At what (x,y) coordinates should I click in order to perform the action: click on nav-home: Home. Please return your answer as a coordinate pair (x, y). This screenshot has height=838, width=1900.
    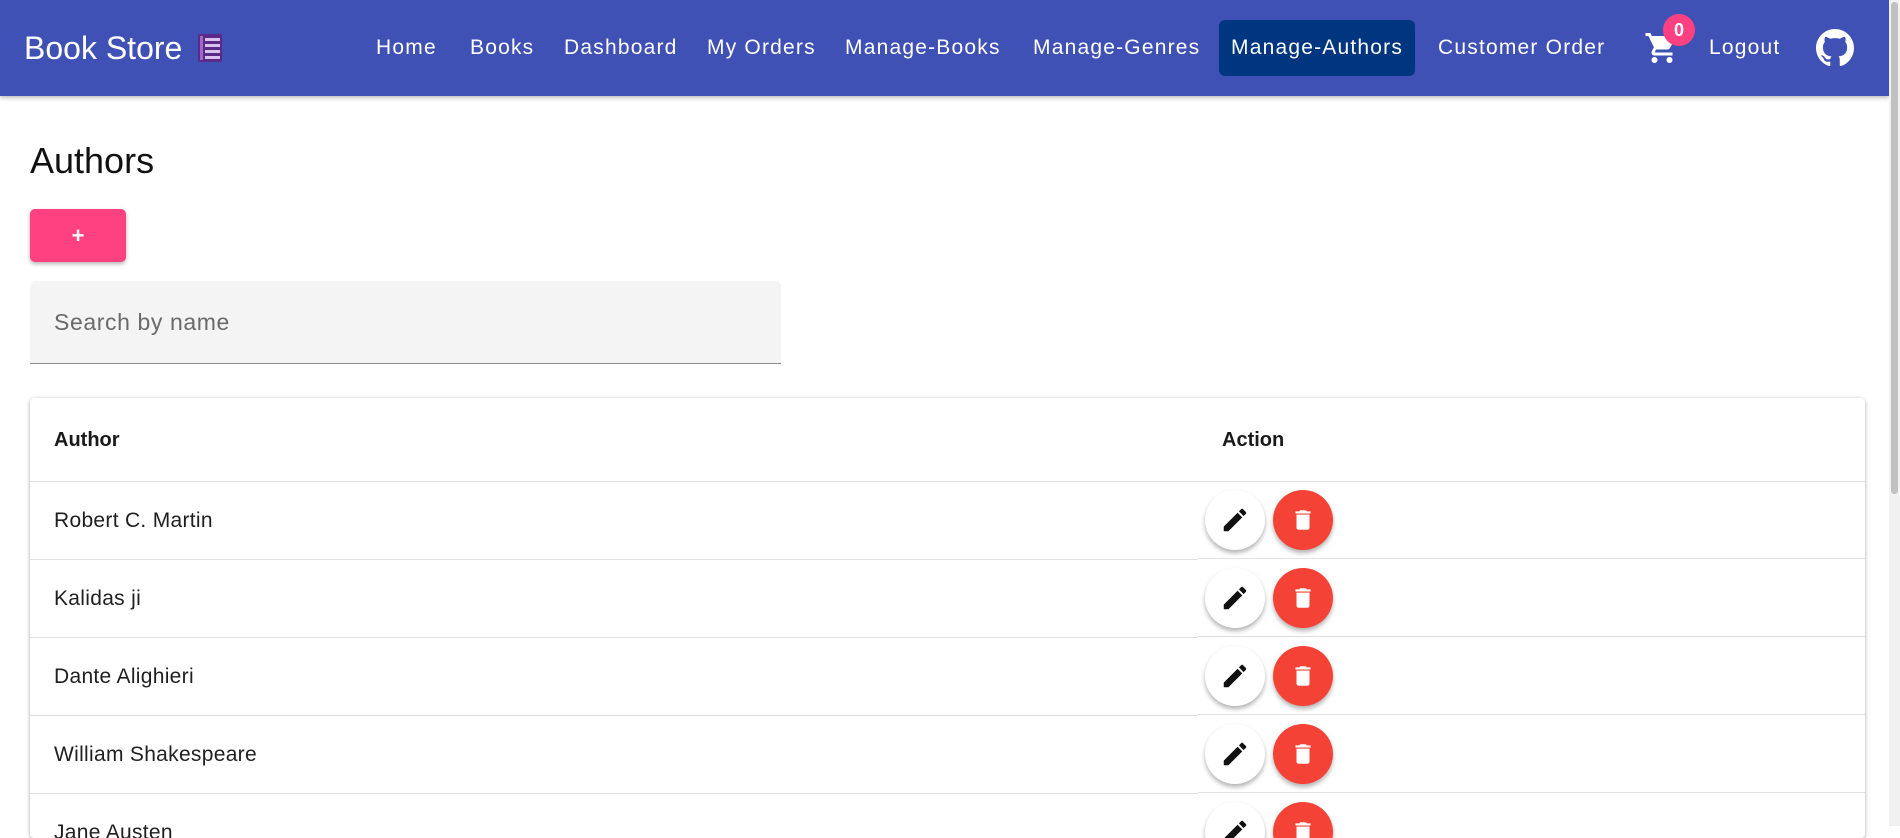
    Looking at the image, I should click on (406, 48).